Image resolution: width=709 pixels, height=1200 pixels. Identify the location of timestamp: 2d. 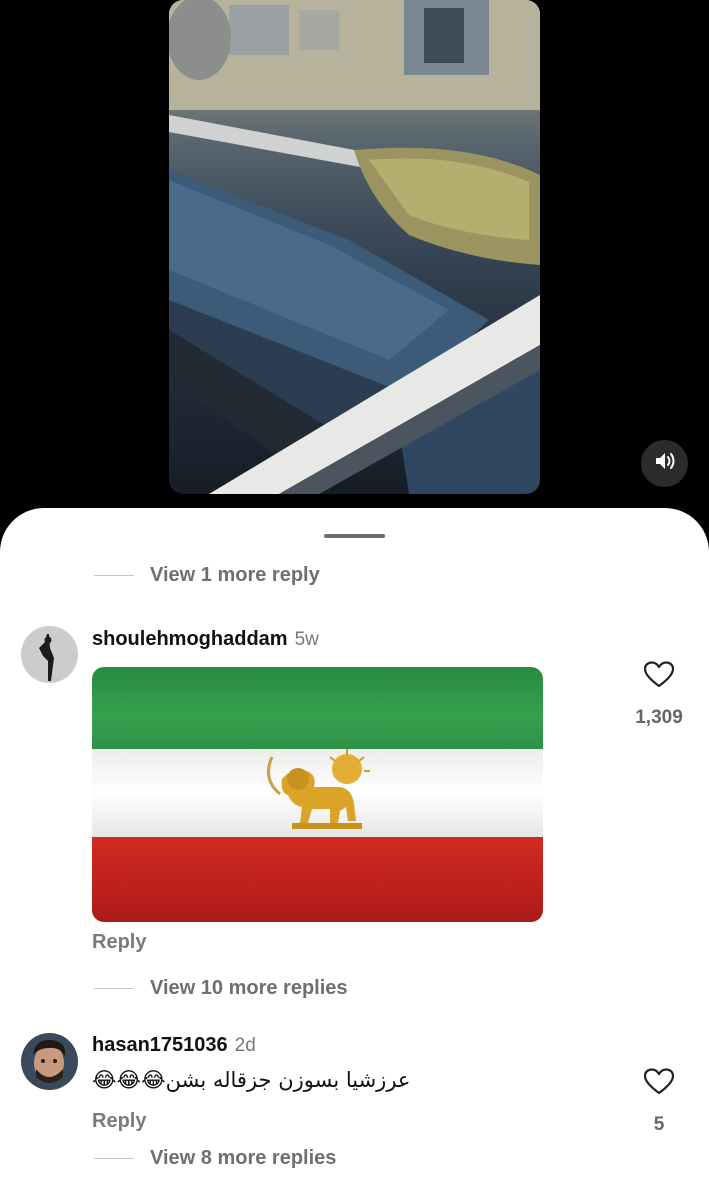
(245, 1045).